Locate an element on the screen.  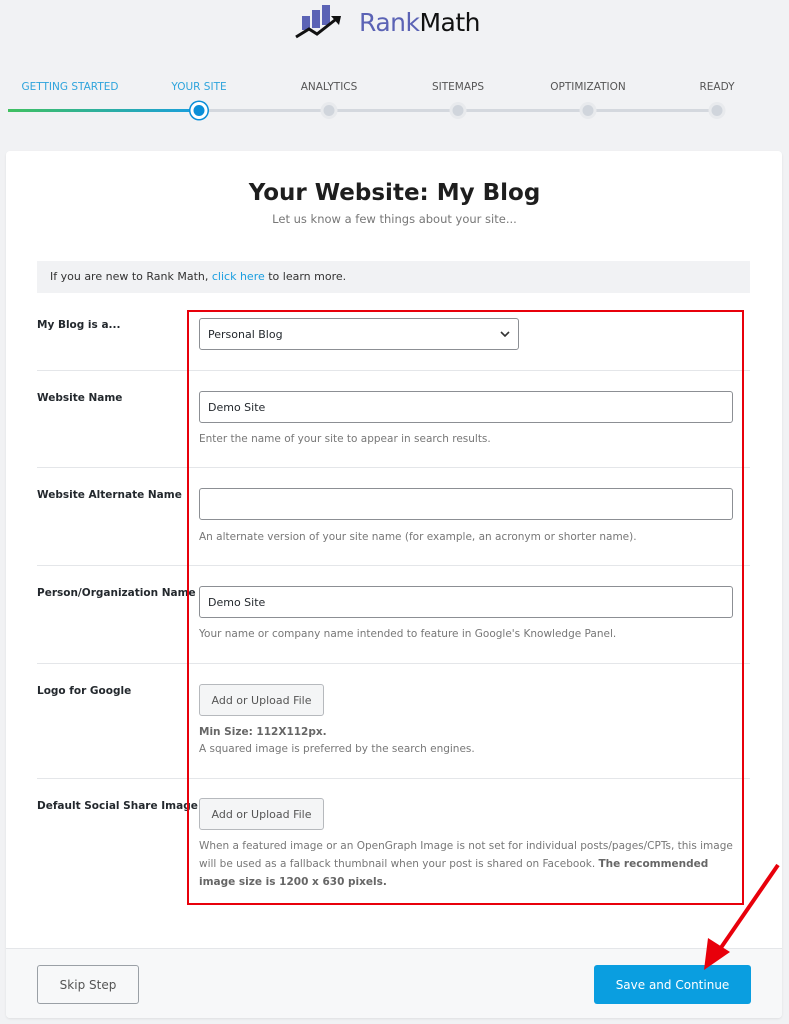
alt-name-label: Website Alternate Name is located at coordinates (109, 495).